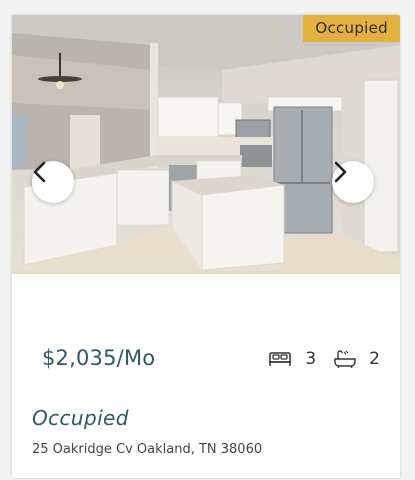 This screenshot has width=415, height=480. Describe the element at coordinates (39, 172) in the screenshot. I see `chevron-left-icon` at that location.